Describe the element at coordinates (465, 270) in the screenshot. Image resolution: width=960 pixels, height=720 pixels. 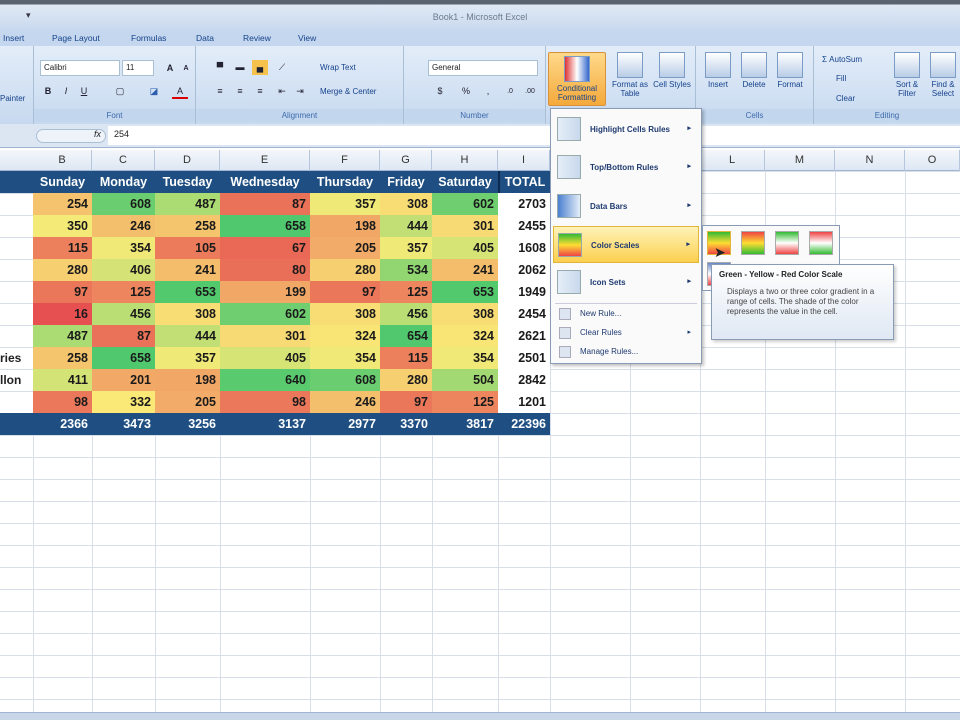
I see `data-cell: 241` at that location.